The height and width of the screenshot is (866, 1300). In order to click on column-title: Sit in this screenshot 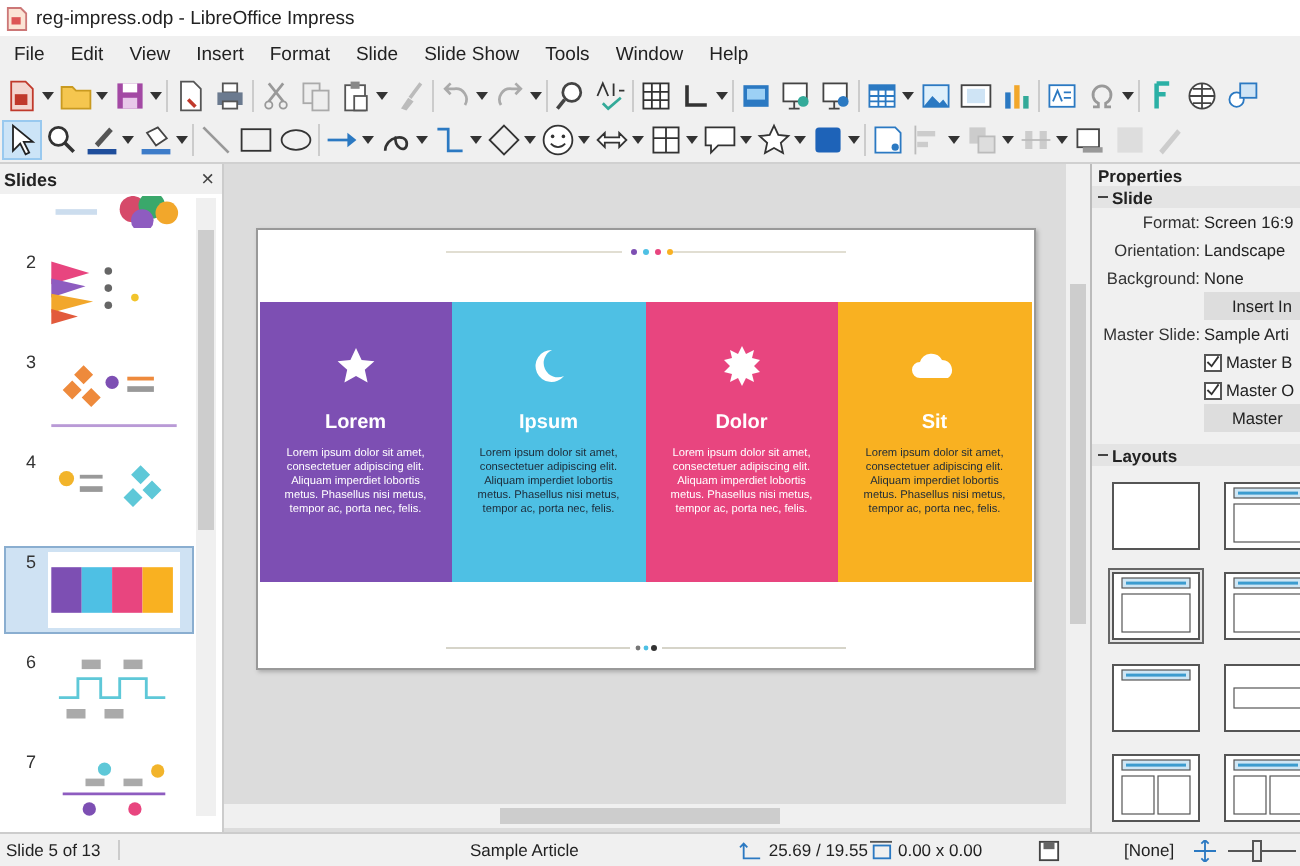, I will do `click(934, 423)`.